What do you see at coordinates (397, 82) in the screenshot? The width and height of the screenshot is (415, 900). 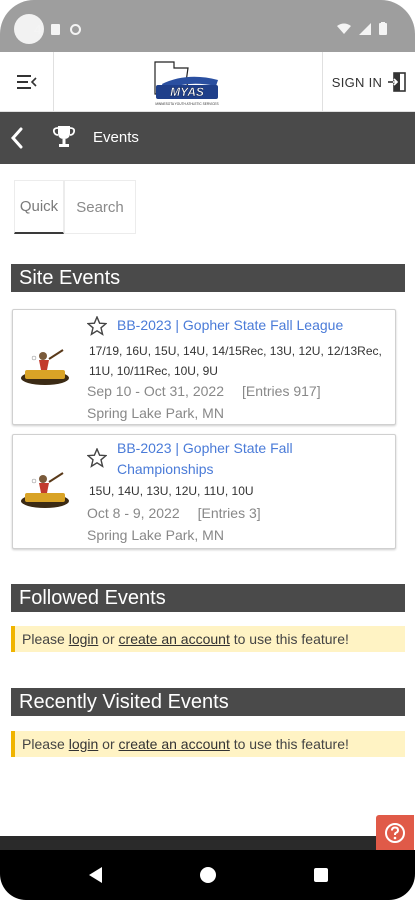 I see `sign-in-icon` at bounding box center [397, 82].